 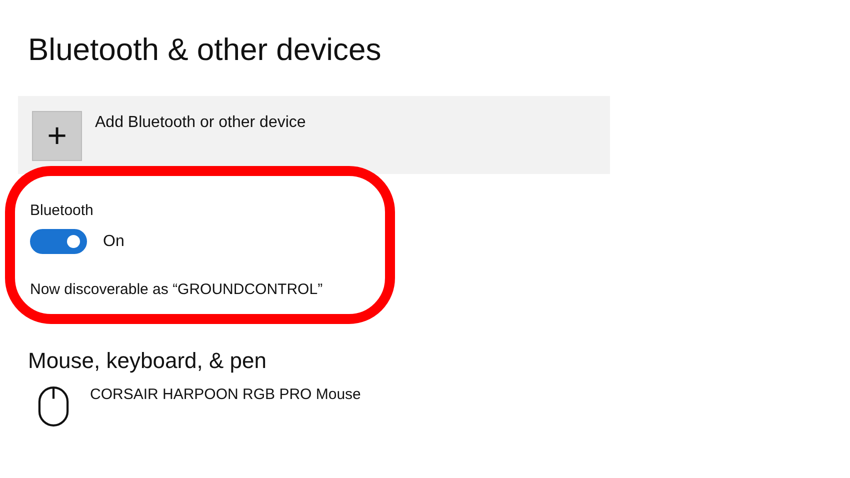 I want to click on discoverable-text: Now discoverable as “GROUNDCONTROL”, so click(x=176, y=289).